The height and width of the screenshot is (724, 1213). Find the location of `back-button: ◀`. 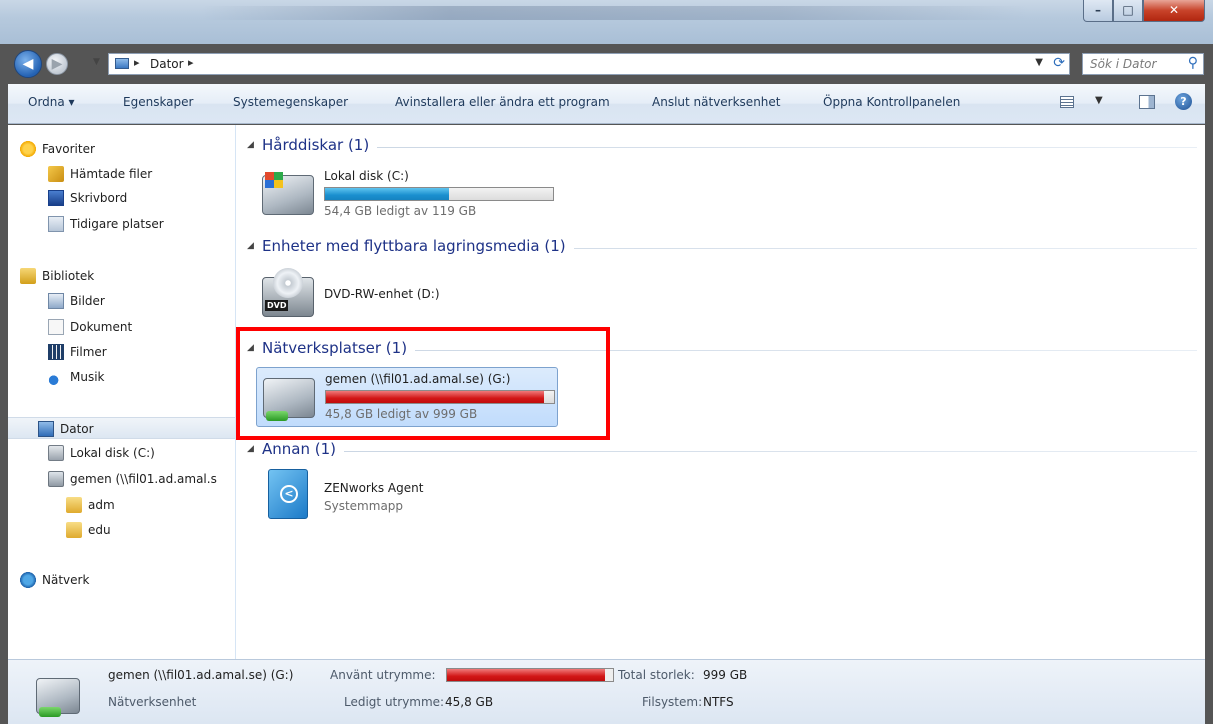

back-button: ◀ is located at coordinates (28, 64).